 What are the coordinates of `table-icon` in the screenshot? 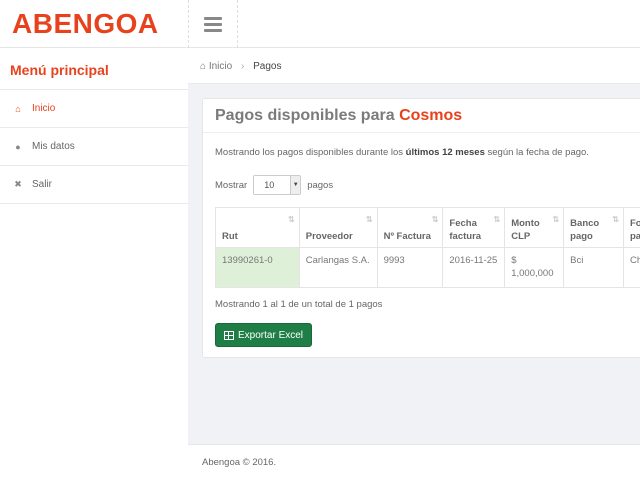 It's located at (229, 335).